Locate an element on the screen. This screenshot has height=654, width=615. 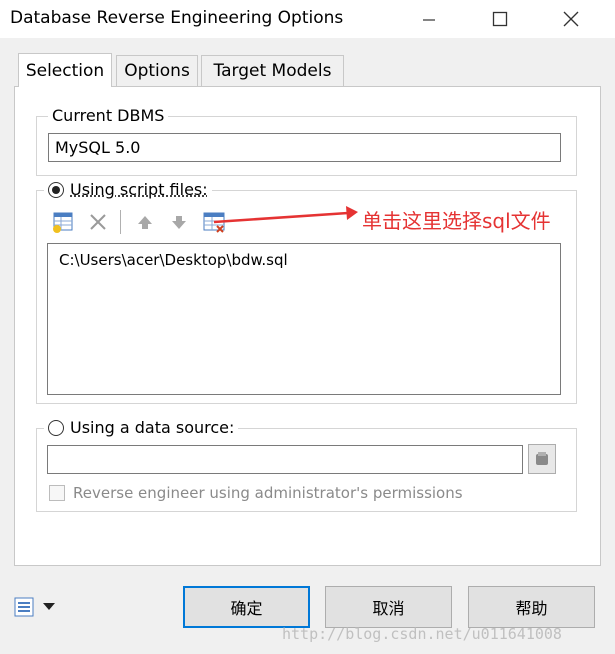
maximize-icon is located at coordinates (500, 19).